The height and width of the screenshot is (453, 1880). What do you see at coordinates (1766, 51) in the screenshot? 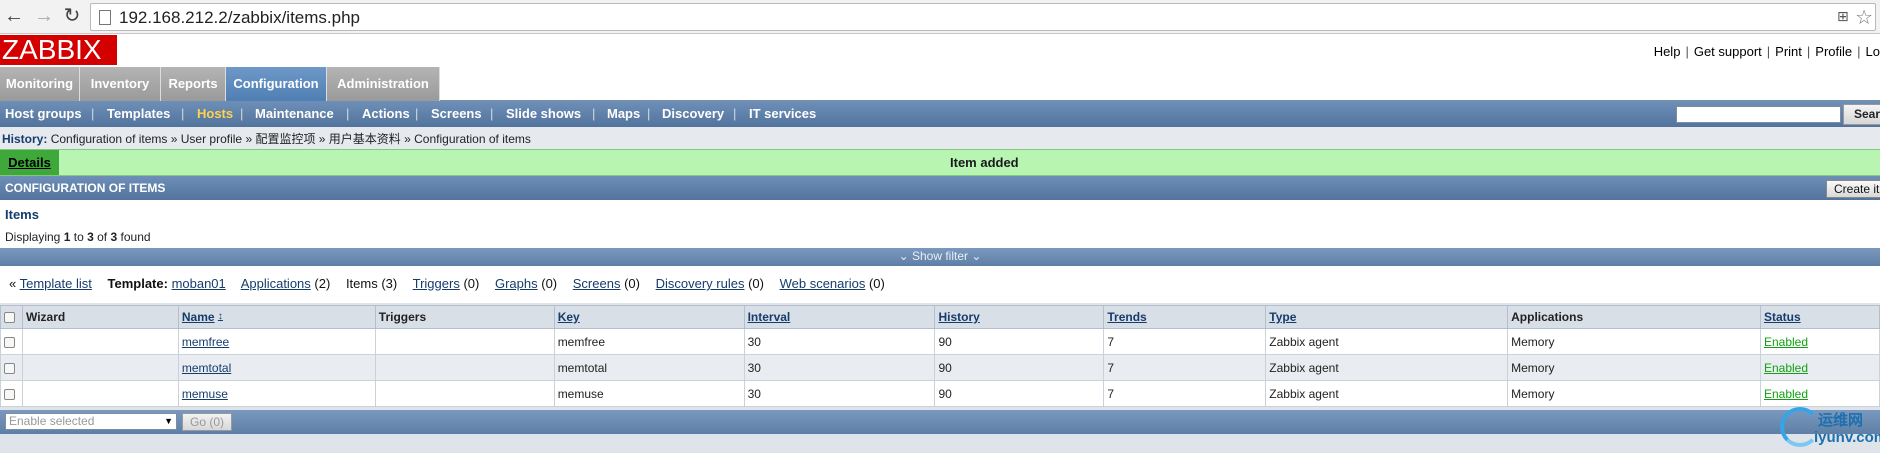
I see `top-links: Help | Get support | Print | Profile | Lo` at bounding box center [1766, 51].